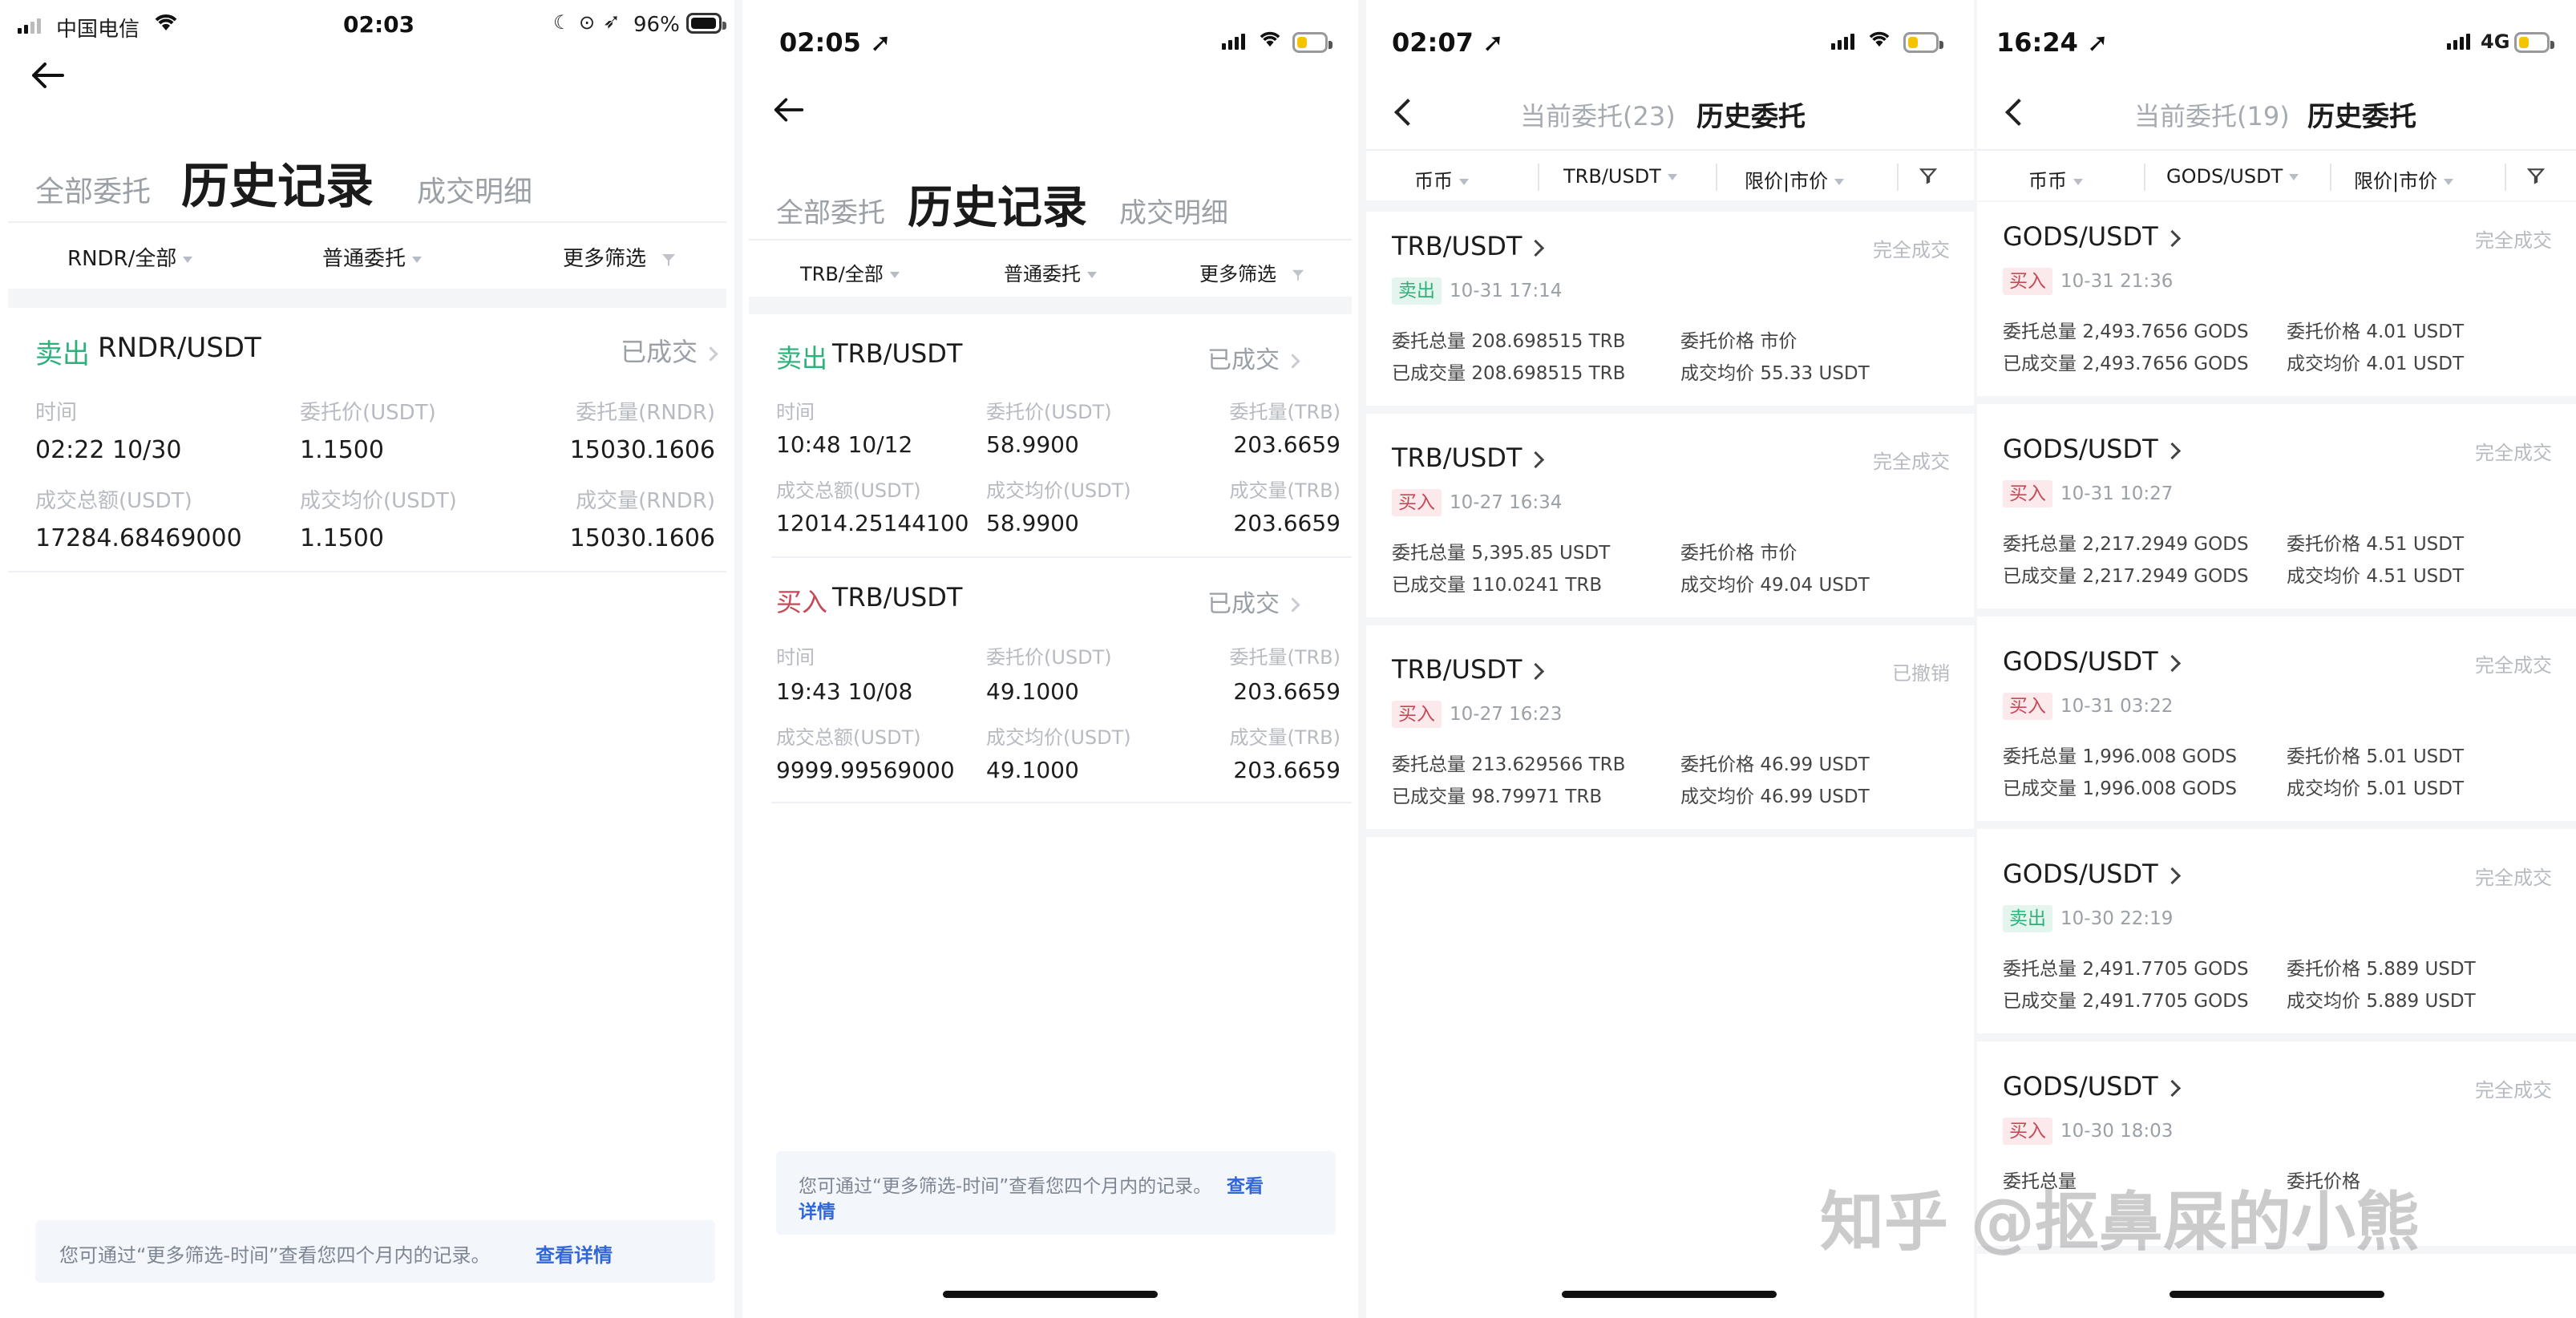 The height and width of the screenshot is (1318, 2576). What do you see at coordinates (1042, 274) in the screenshot?
I see `filter-type-label: 普通委托` at bounding box center [1042, 274].